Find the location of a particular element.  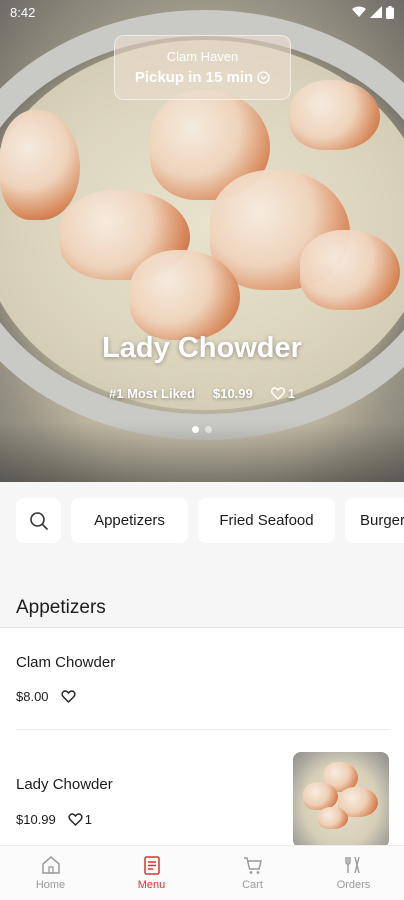

nav-orders: Orders is located at coordinates (353, 873).